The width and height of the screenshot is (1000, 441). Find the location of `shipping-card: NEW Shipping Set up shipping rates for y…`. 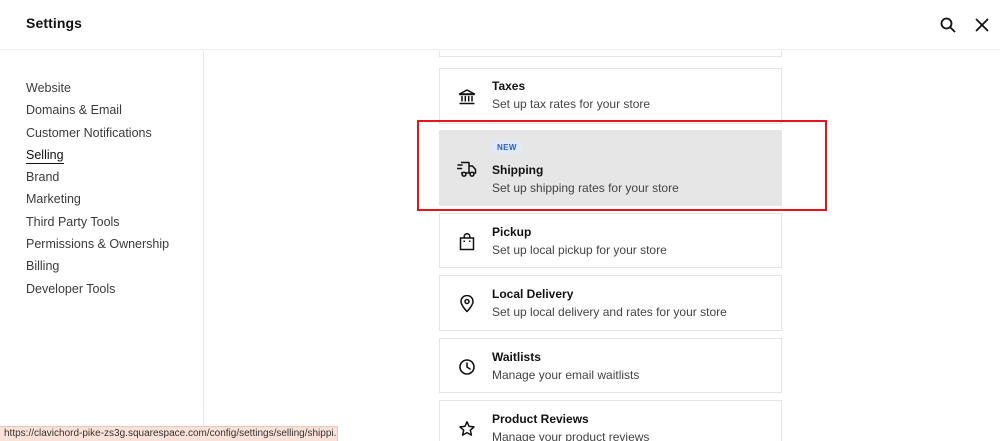

shipping-card: NEW Shipping Set up shipping rates for y… is located at coordinates (610, 168).